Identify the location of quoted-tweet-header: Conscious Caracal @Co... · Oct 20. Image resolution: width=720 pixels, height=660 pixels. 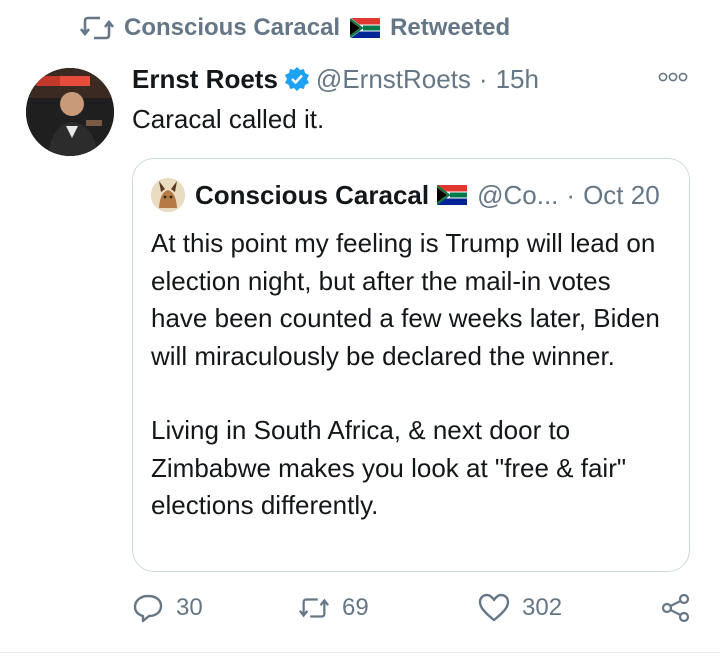
(411, 195).